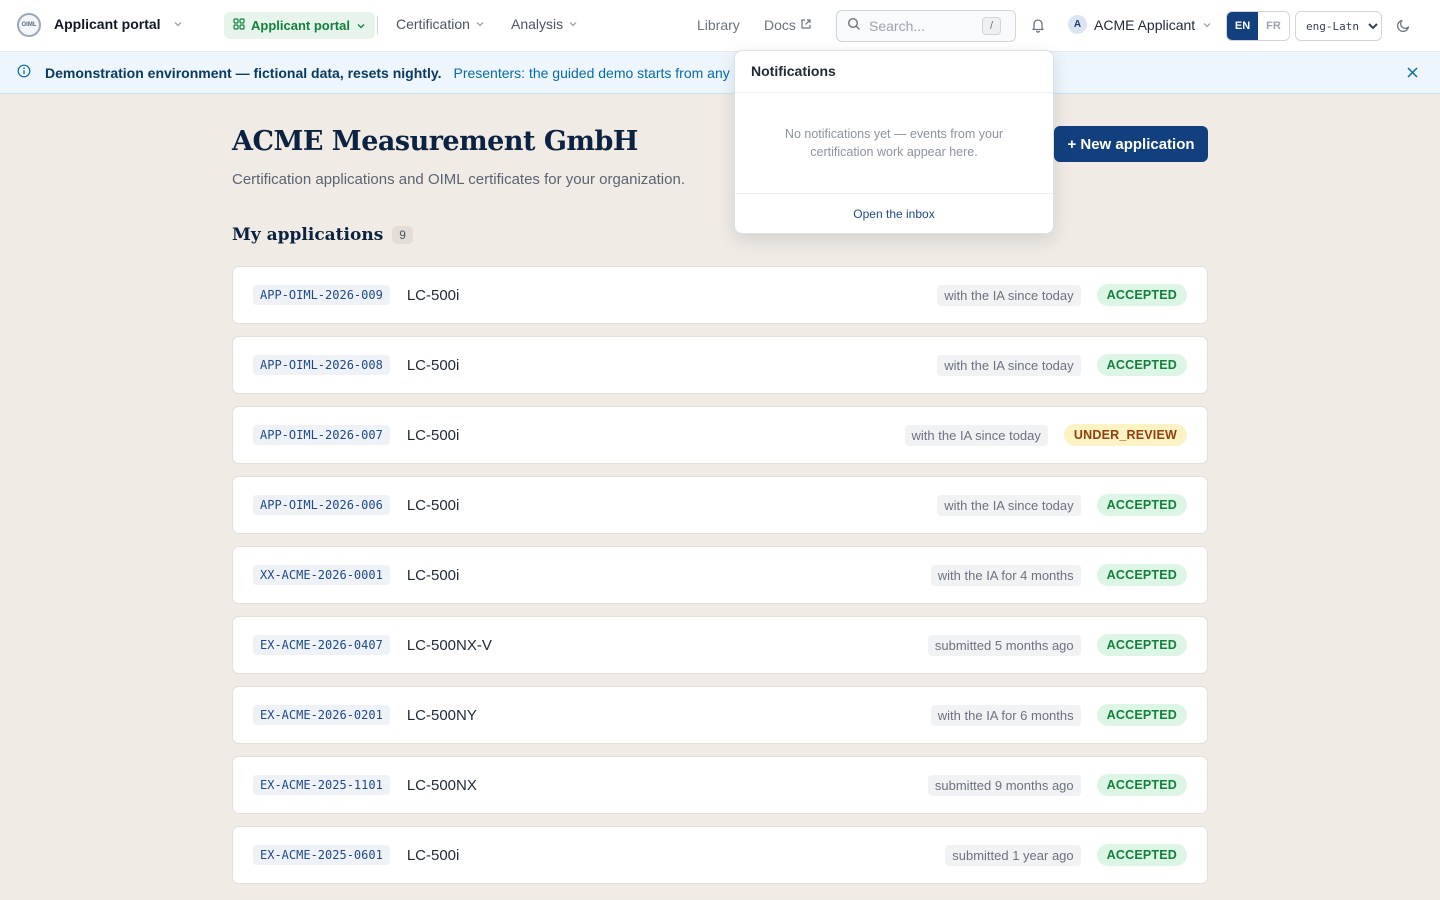  I want to click on search-box: /, so click(926, 26).